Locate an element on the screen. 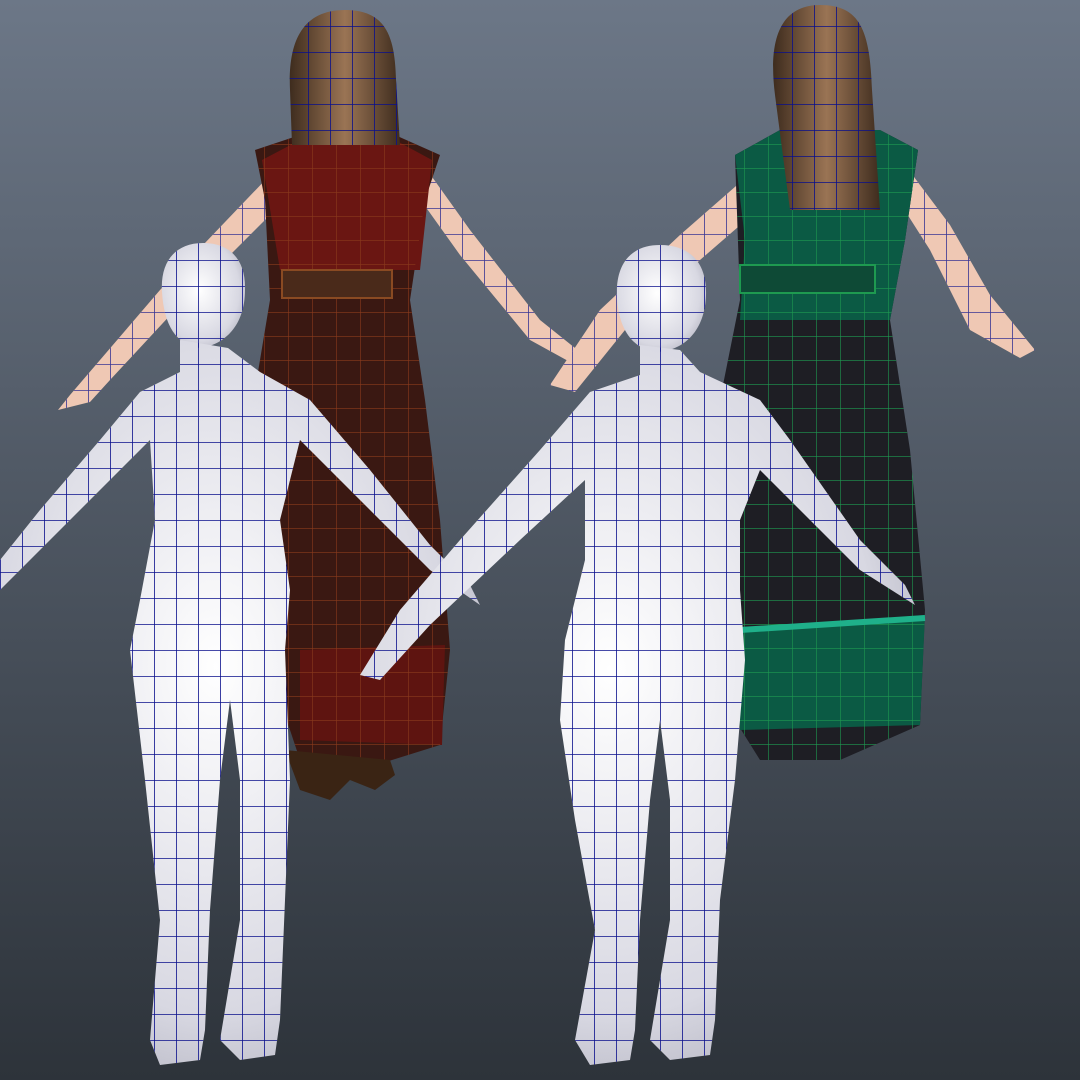 The height and width of the screenshot is (1080, 1080). red-dress-belt is located at coordinates (337, 284).